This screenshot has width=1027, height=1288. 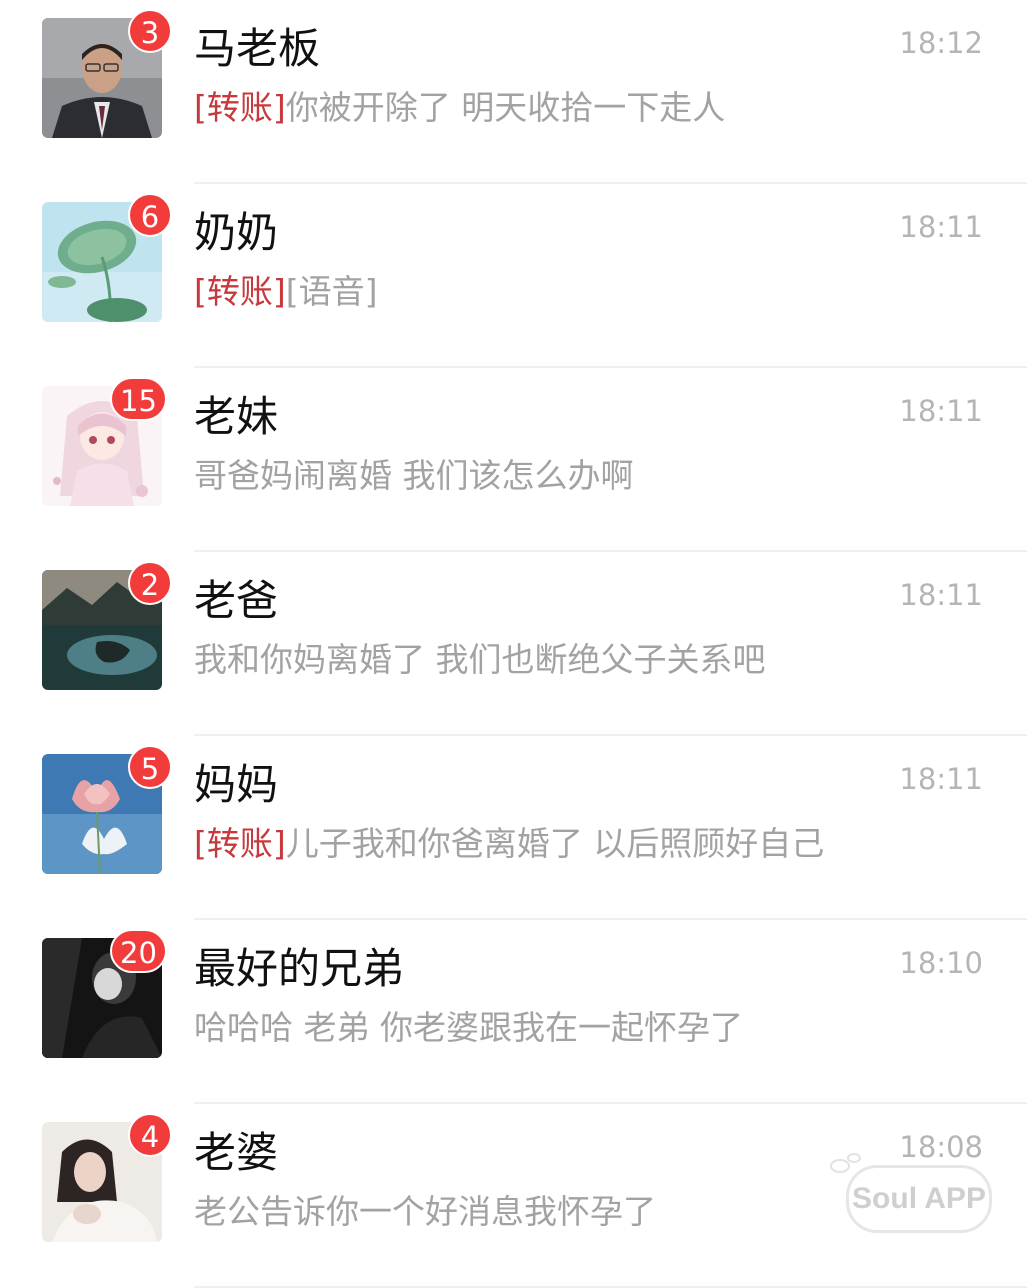 I want to click on chat-item-boss: 3 马老板 [转账]你被开除了 明天收拾一下走人 18:12, so click(x=513, y=92).